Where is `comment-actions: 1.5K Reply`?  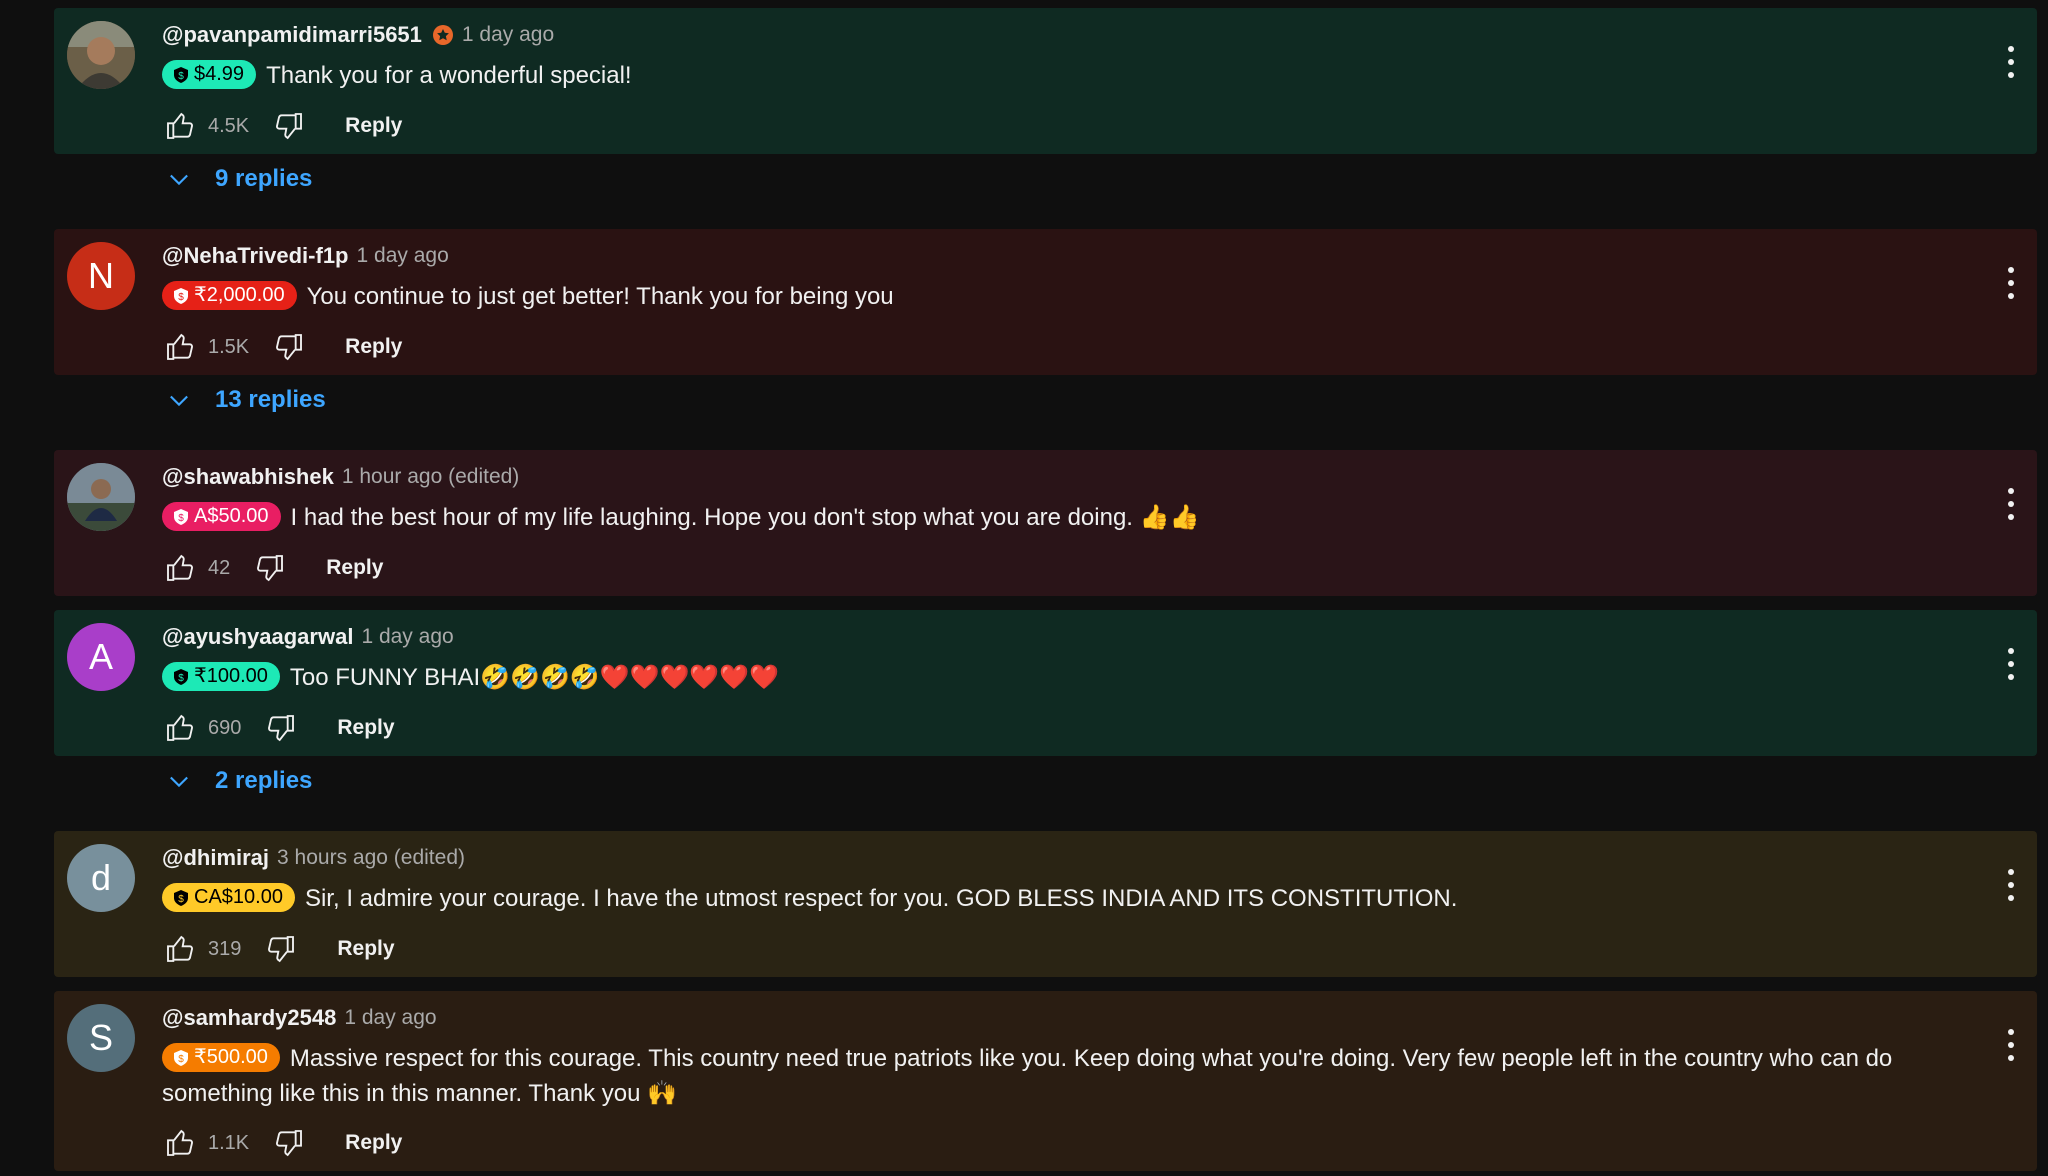
comment-actions: 1.5K Reply is located at coordinates (282, 347).